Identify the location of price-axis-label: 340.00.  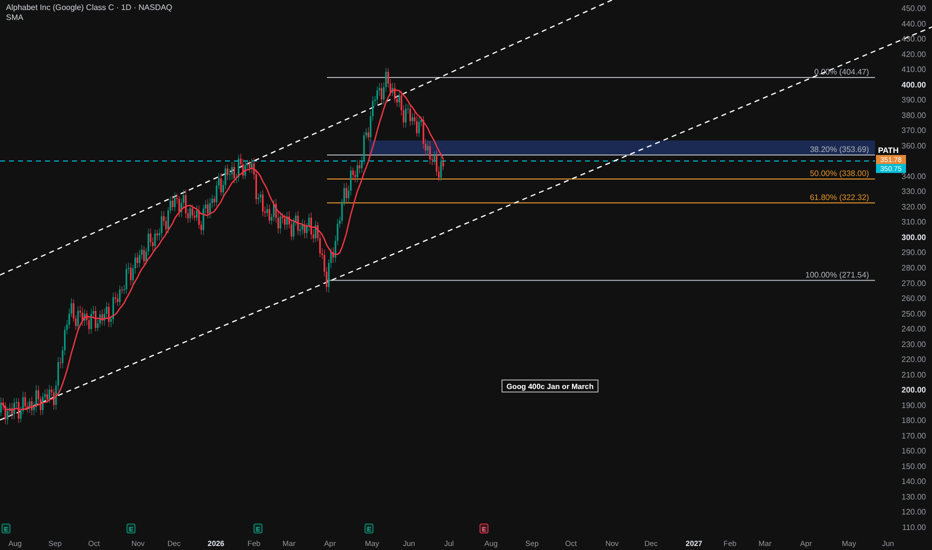
(914, 176).